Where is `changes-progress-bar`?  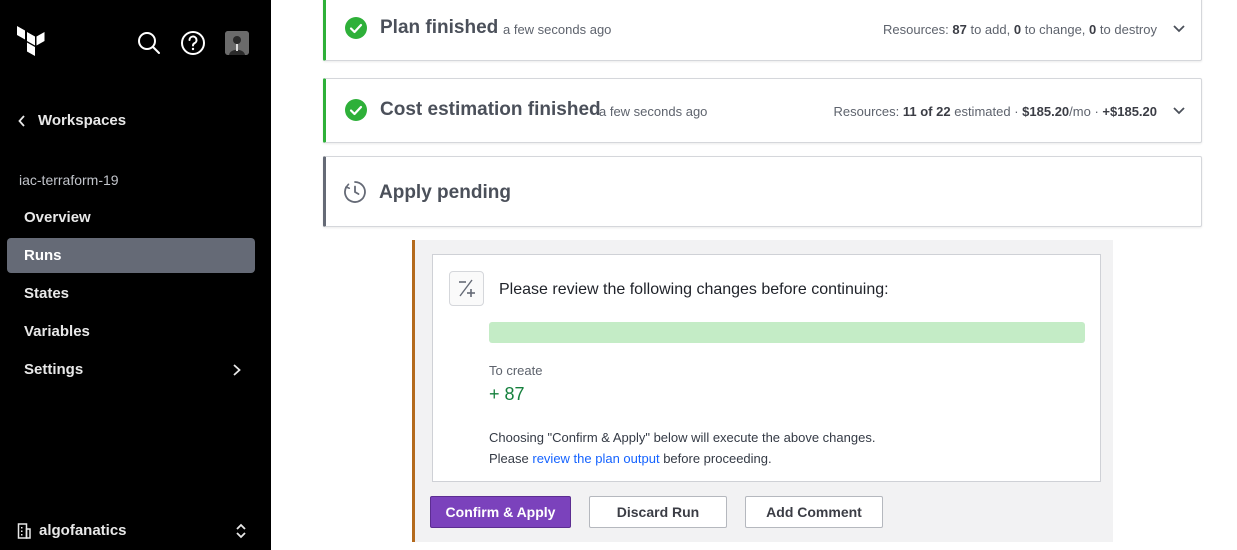 changes-progress-bar is located at coordinates (787, 332).